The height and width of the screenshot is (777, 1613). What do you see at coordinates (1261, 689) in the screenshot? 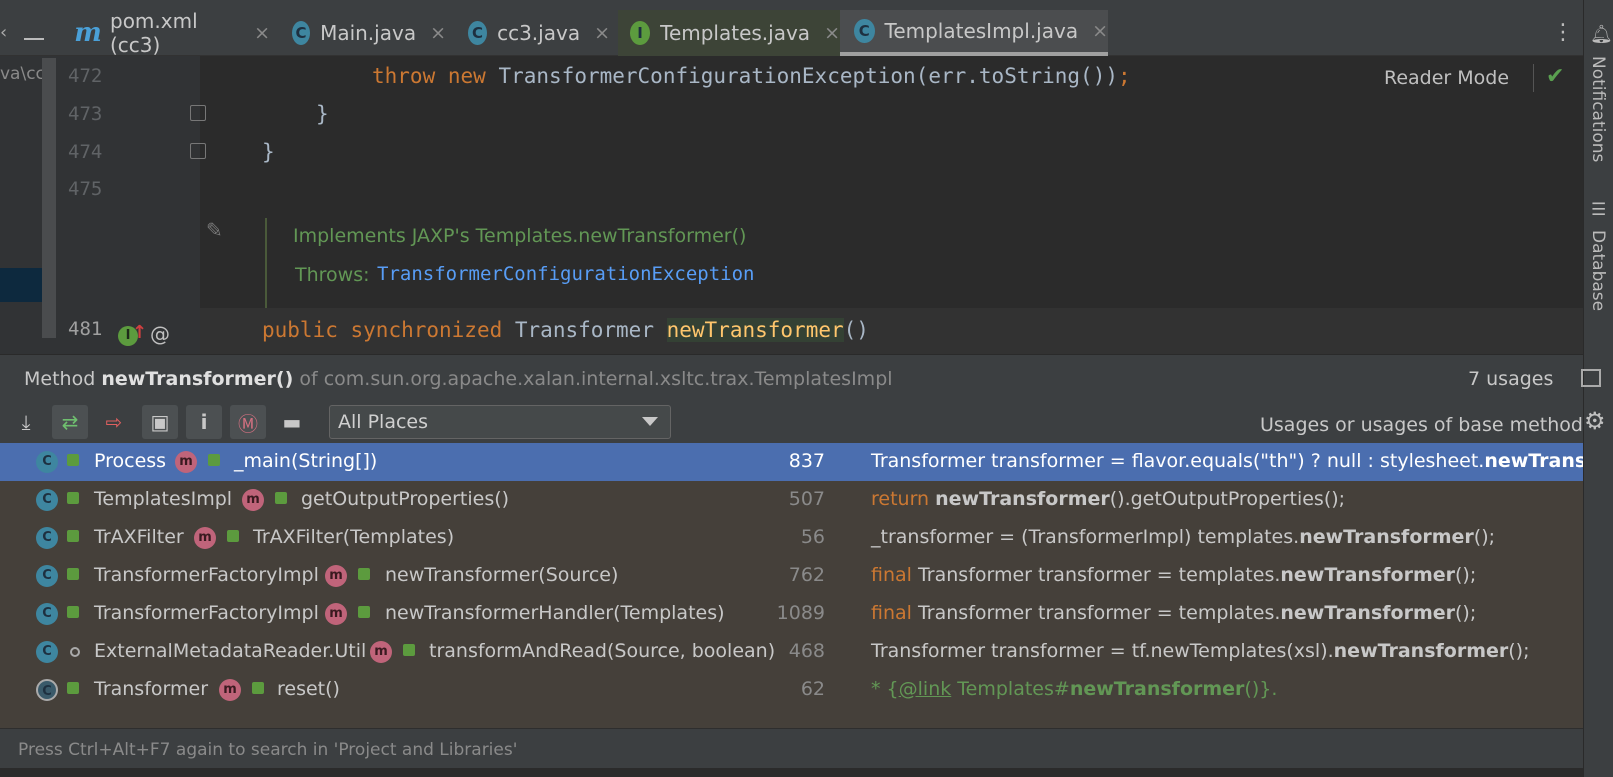
I see `snippet-doc: ()}.` at bounding box center [1261, 689].